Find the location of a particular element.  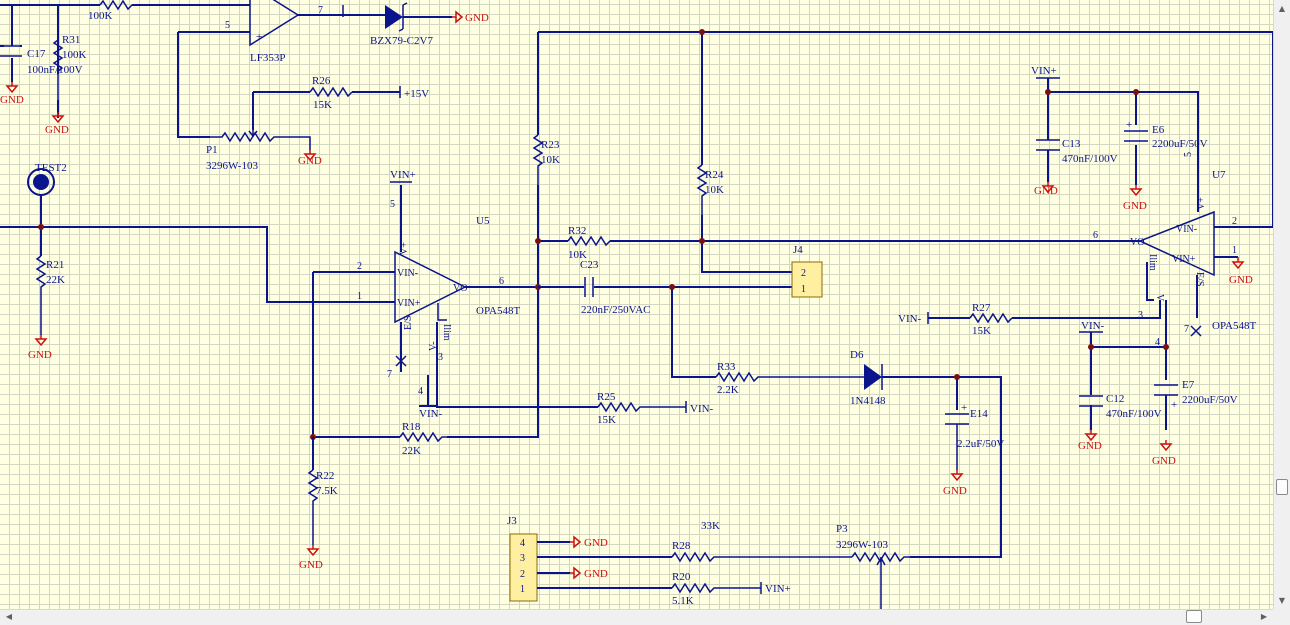

e6-label: E6 is located at coordinates (1158, 130).